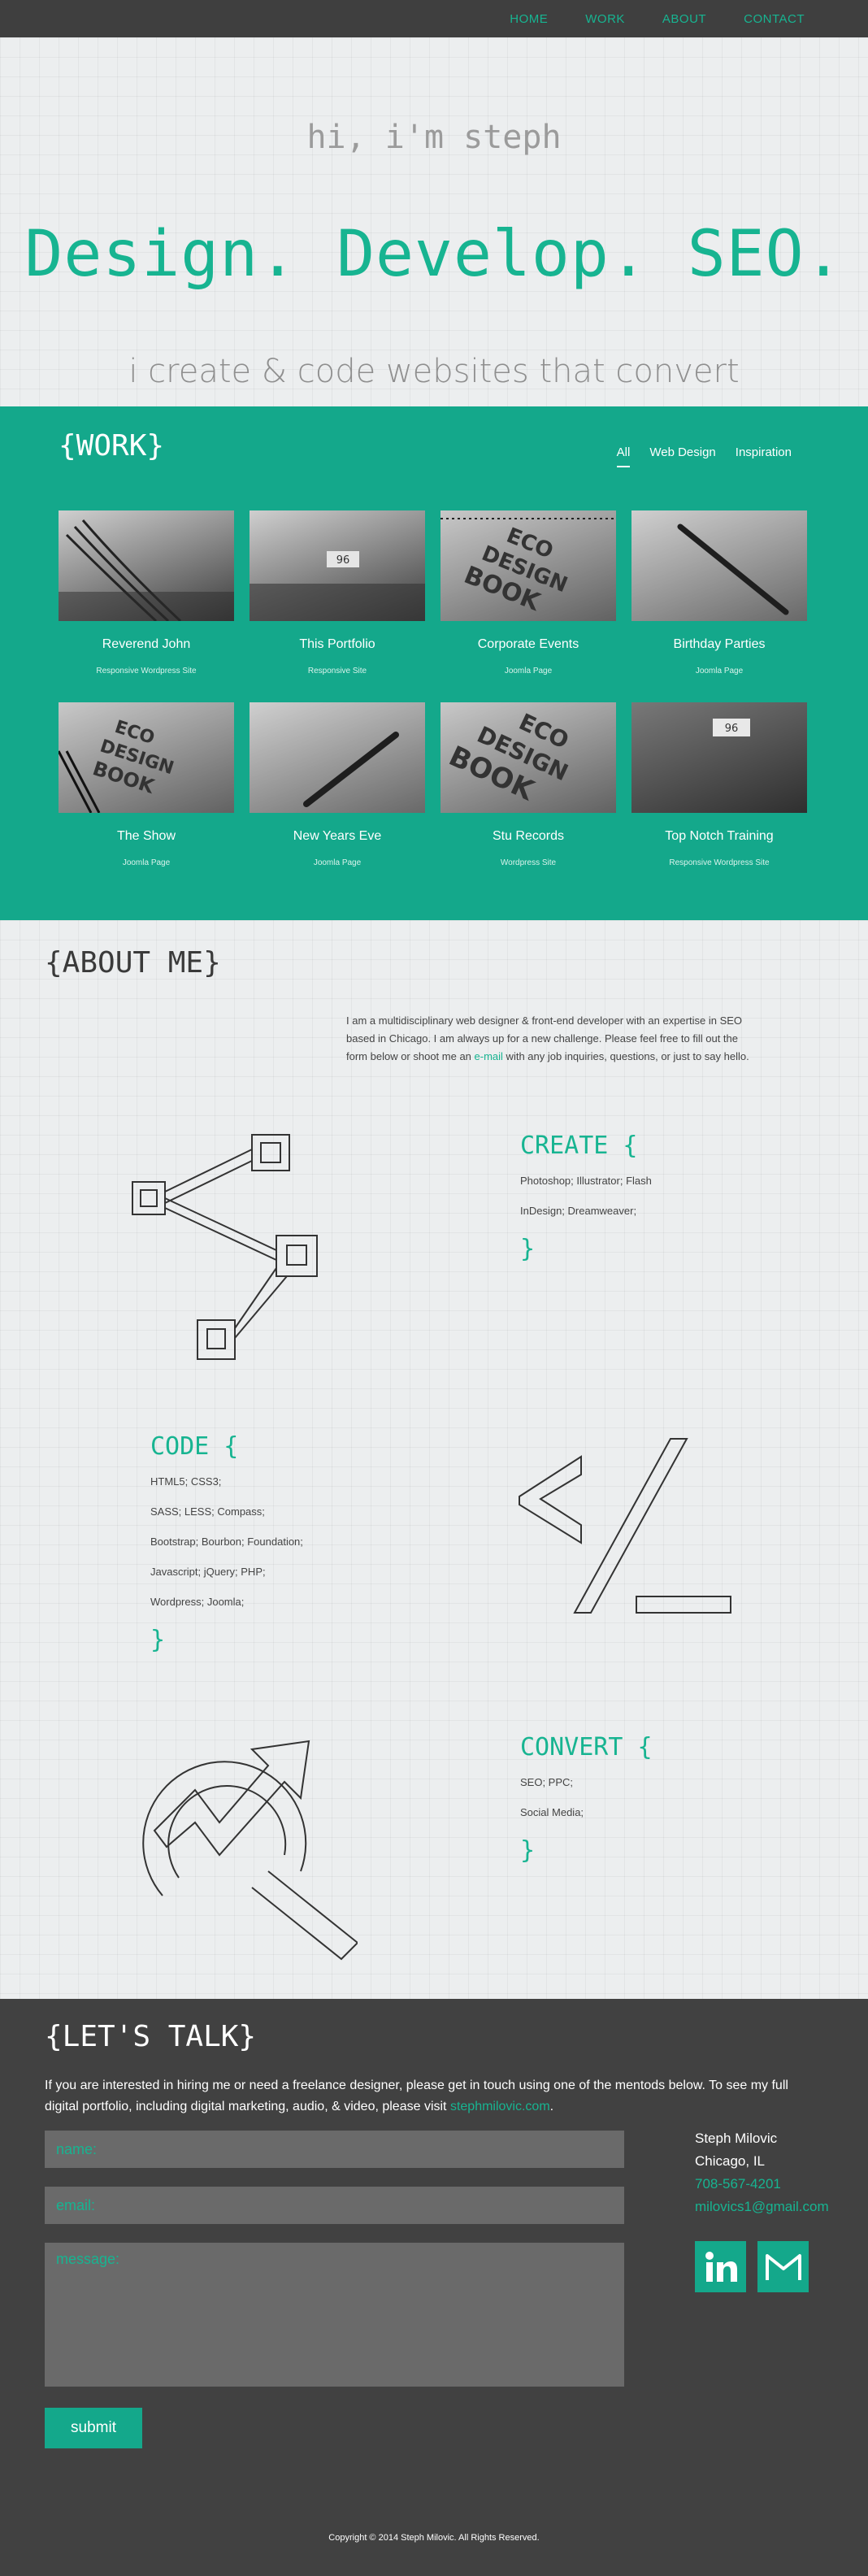  I want to click on skill-convert-title: CONVERT {, so click(586, 1747).